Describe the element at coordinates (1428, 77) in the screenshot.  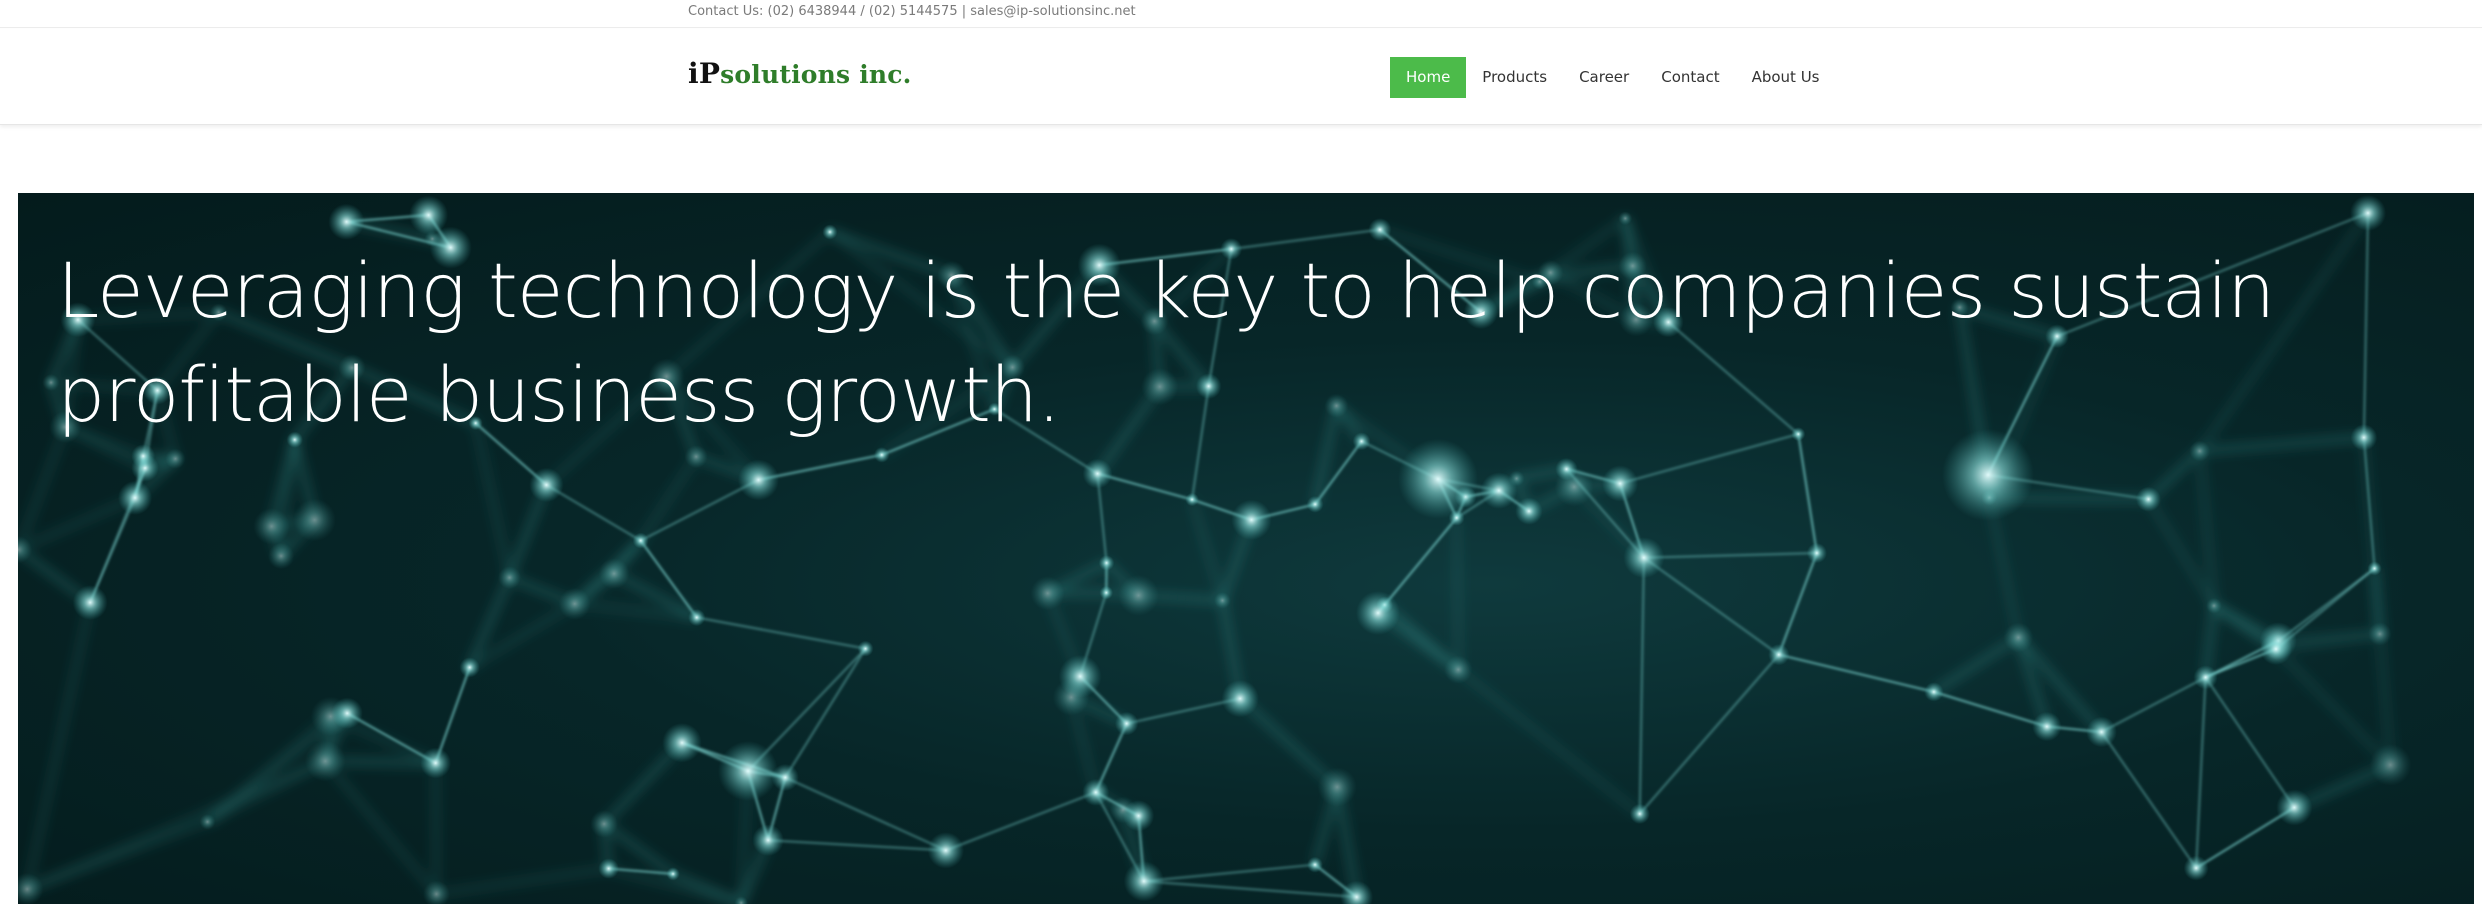
I see `nav-home: Home` at that location.